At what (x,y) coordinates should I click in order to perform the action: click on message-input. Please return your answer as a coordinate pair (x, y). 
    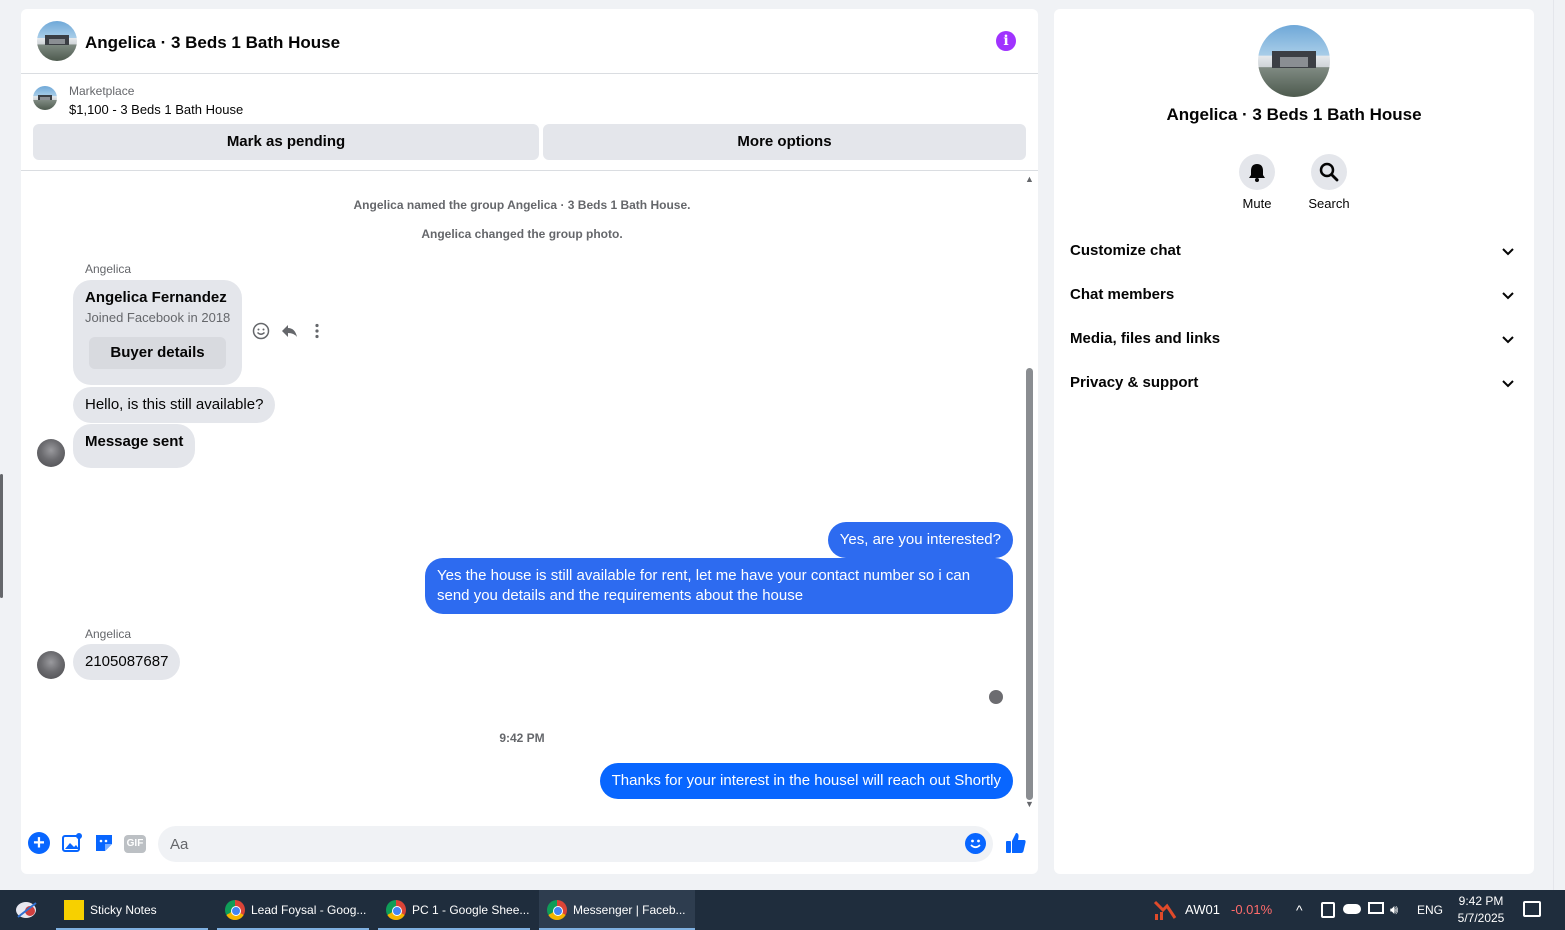
    Looking at the image, I should click on (575, 844).